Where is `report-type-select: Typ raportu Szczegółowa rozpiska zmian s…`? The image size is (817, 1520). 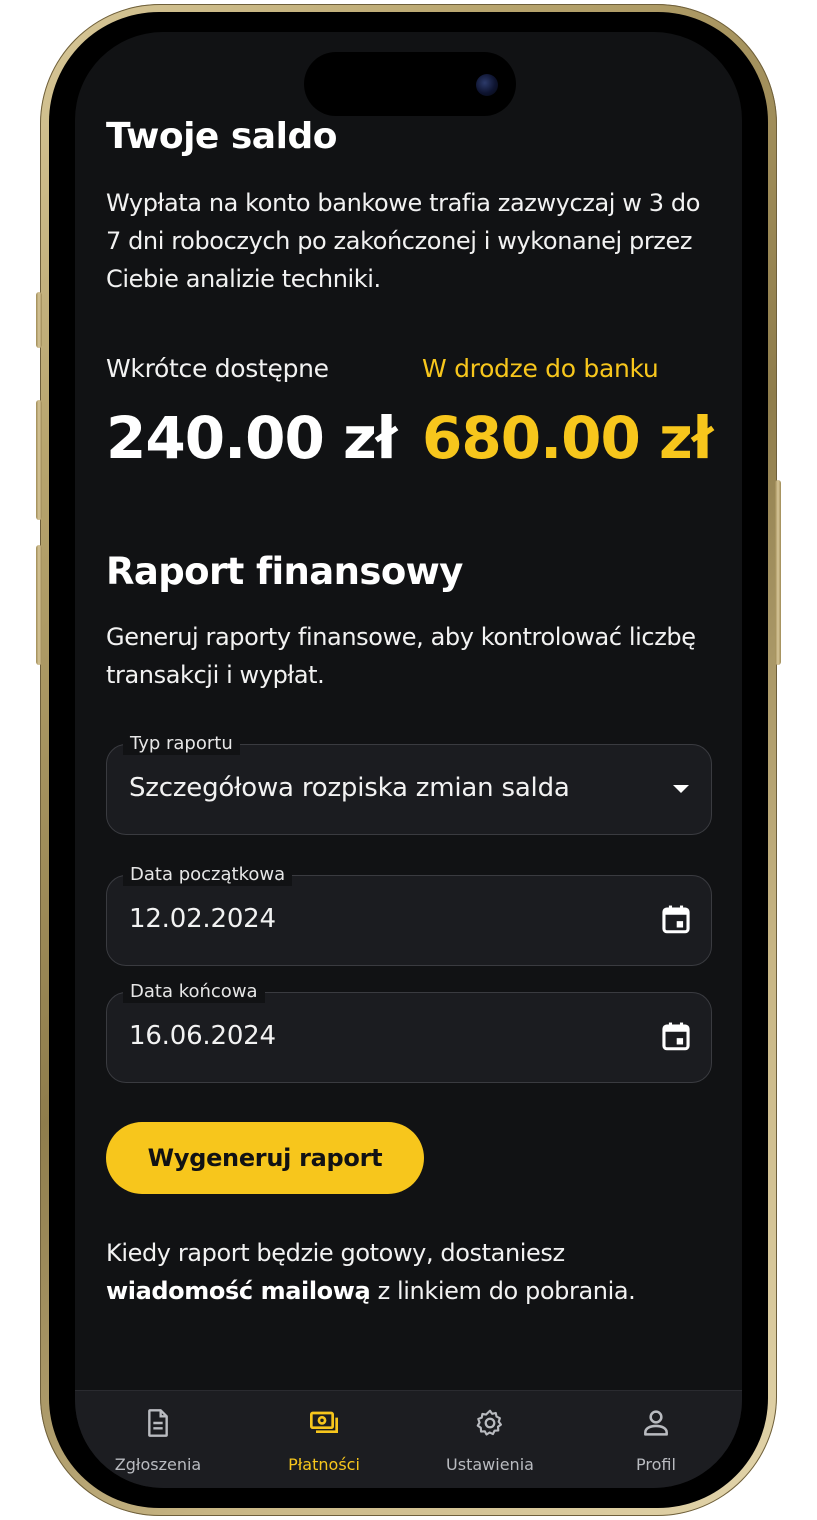
report-type-select: Typ raportu Szczegółowa rozpiska zmian s… is located at coordinates (409, 784).